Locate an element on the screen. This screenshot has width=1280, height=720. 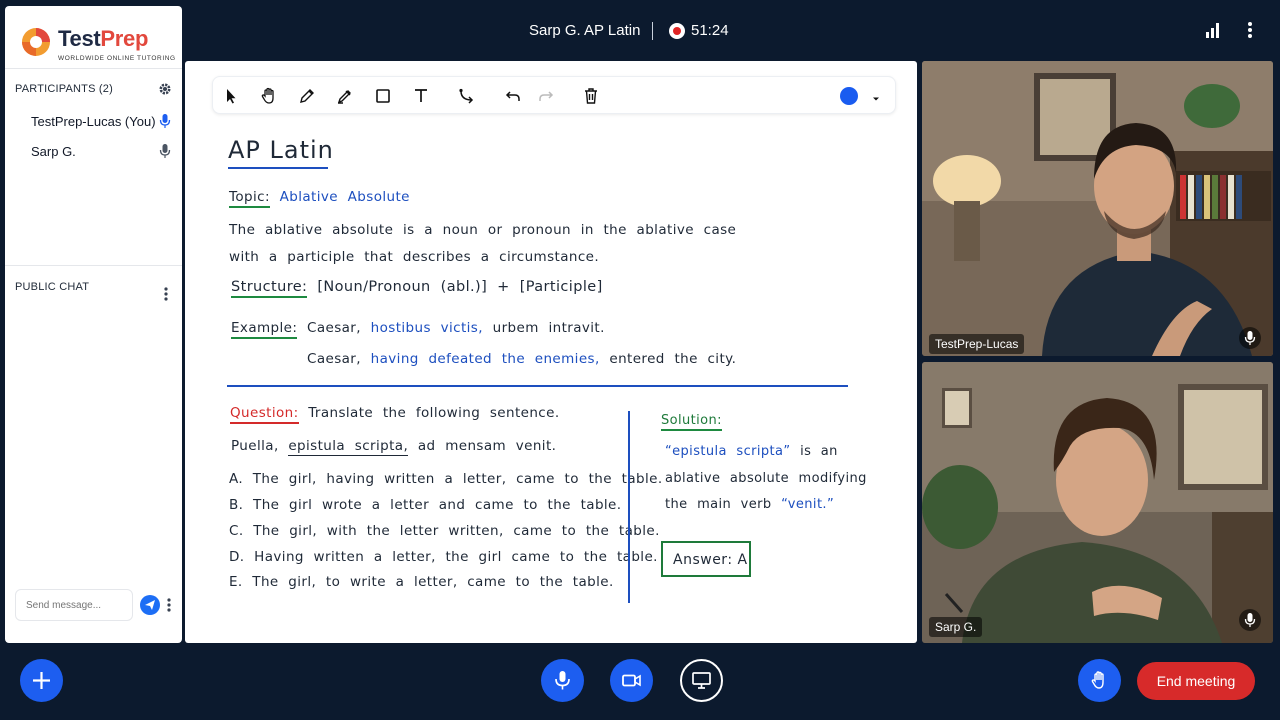
top-bar: Sarp G. AP Latin 51:24 is located at coordinates (640, 30).